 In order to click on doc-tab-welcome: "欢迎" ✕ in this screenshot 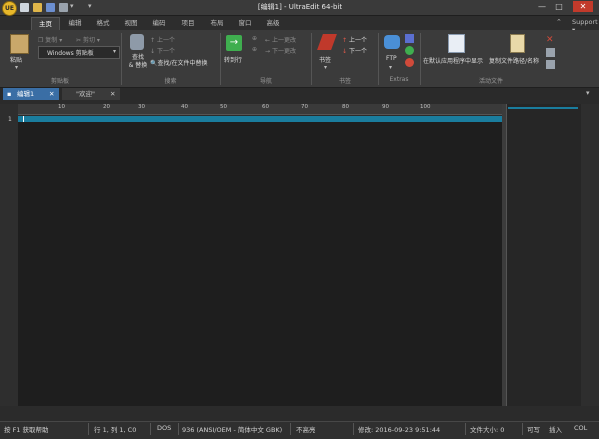, I will do `click(91, 94)`.